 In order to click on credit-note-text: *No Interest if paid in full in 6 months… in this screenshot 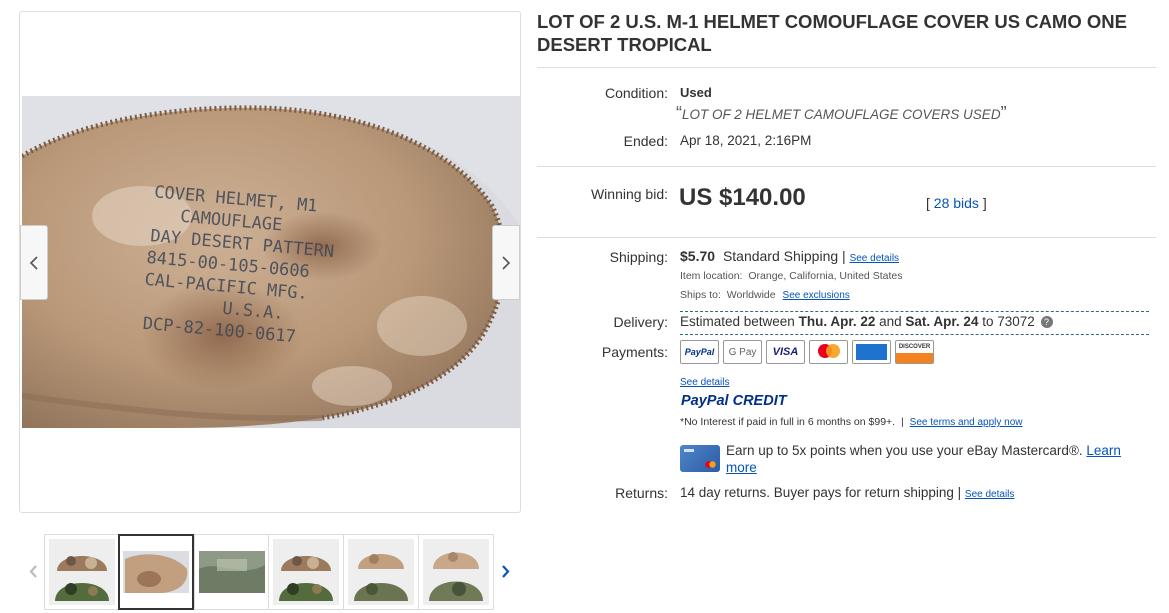, I will do `click(788, 422)`.